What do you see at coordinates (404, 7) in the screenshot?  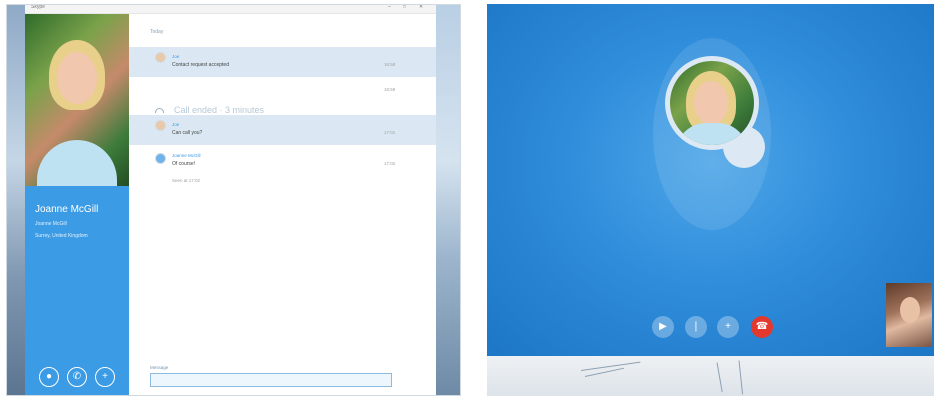 I see `maximize-button: □` at bounding box center [404, 7].